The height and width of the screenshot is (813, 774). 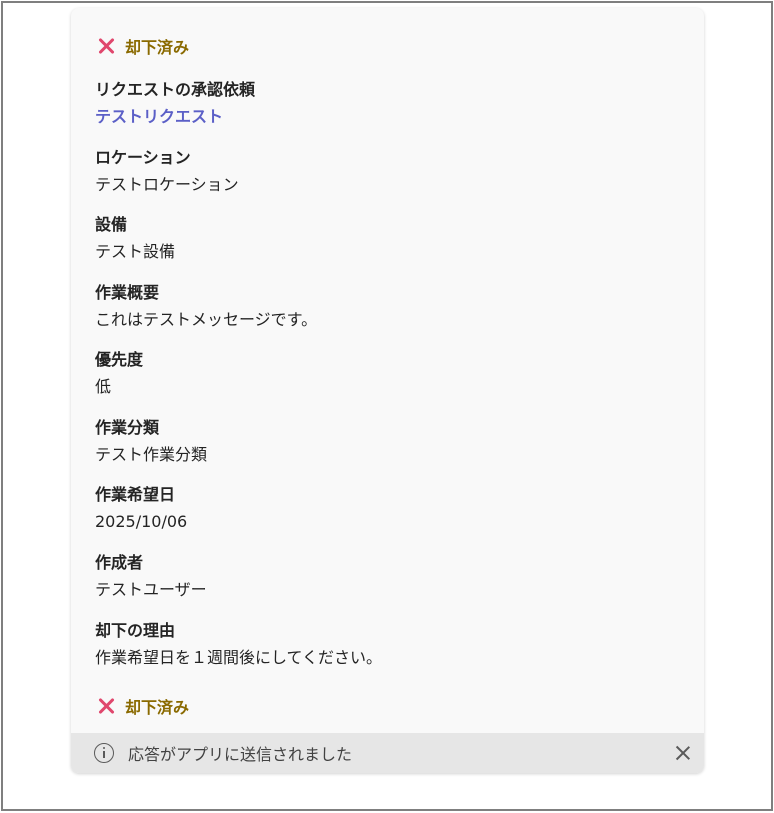 What do you see at coordinates (240, 754) in the screenshot?
I see `response-notice-text: 応答がアプリに送信されました` at bounding box center [240, 754].